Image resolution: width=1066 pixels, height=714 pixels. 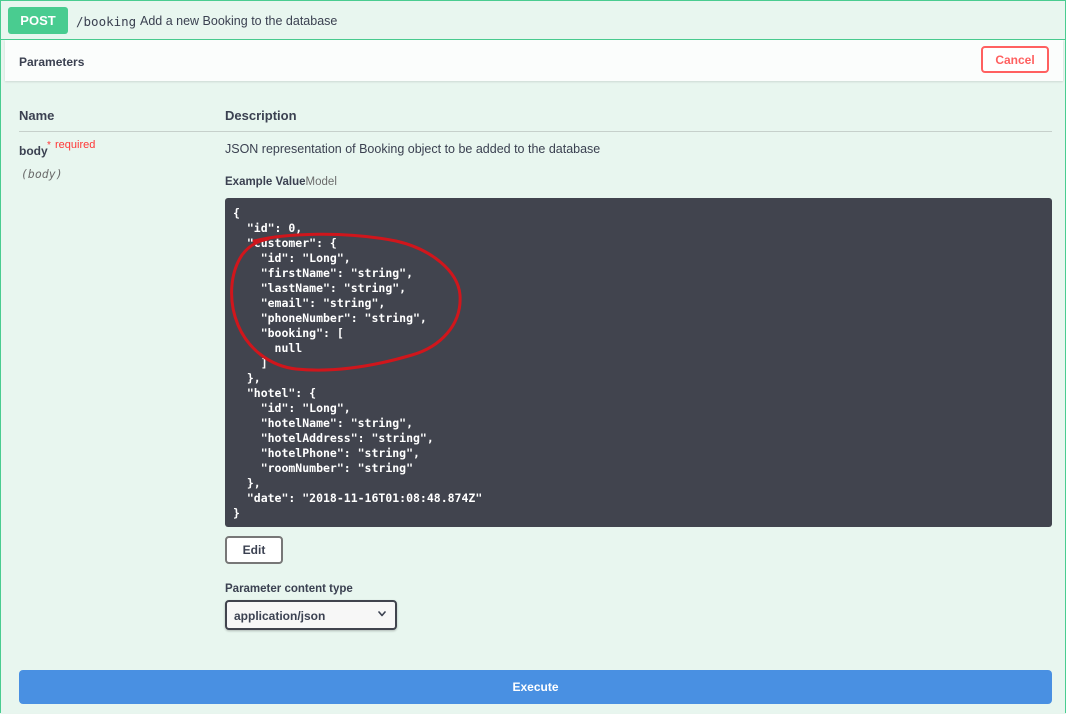 I want to click on tab-example-value: Example Value, so click(x=265, y=182).